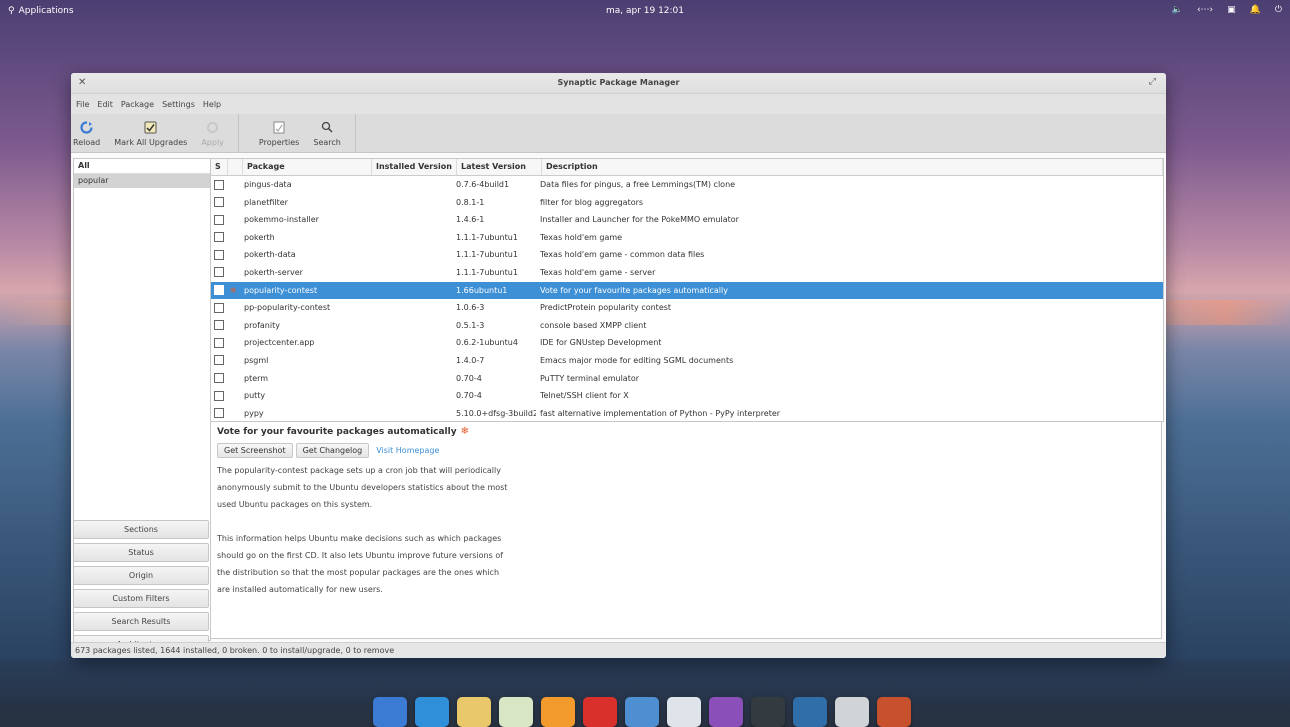 This screenshot has height=727, width=1290. I want to click on screenshot-icon, so click(810, 712).